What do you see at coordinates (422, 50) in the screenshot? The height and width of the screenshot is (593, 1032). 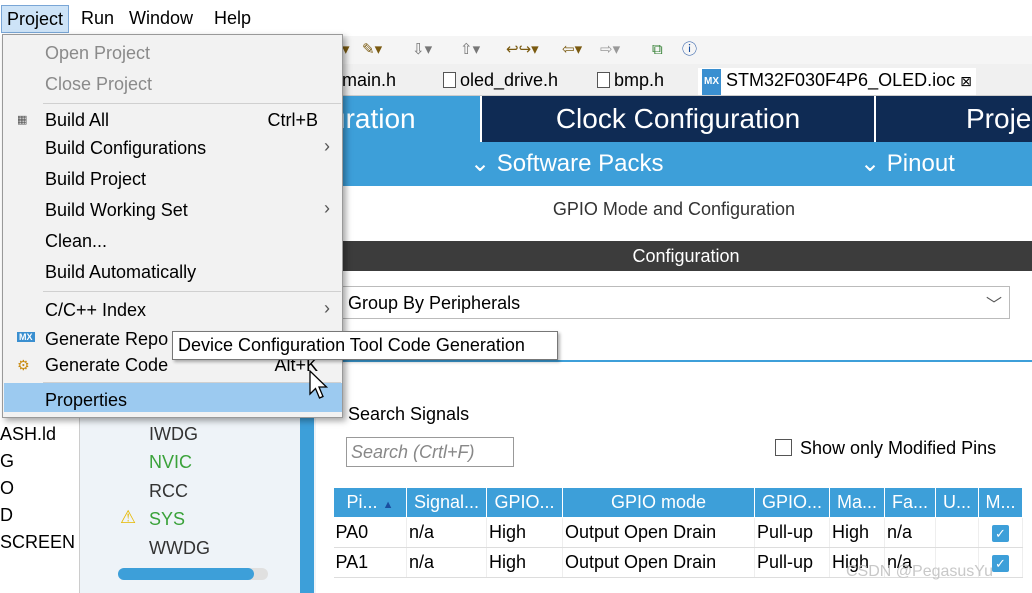 I see `next-annotation-icon: ⇩▾` at bounding box center [422, 50].